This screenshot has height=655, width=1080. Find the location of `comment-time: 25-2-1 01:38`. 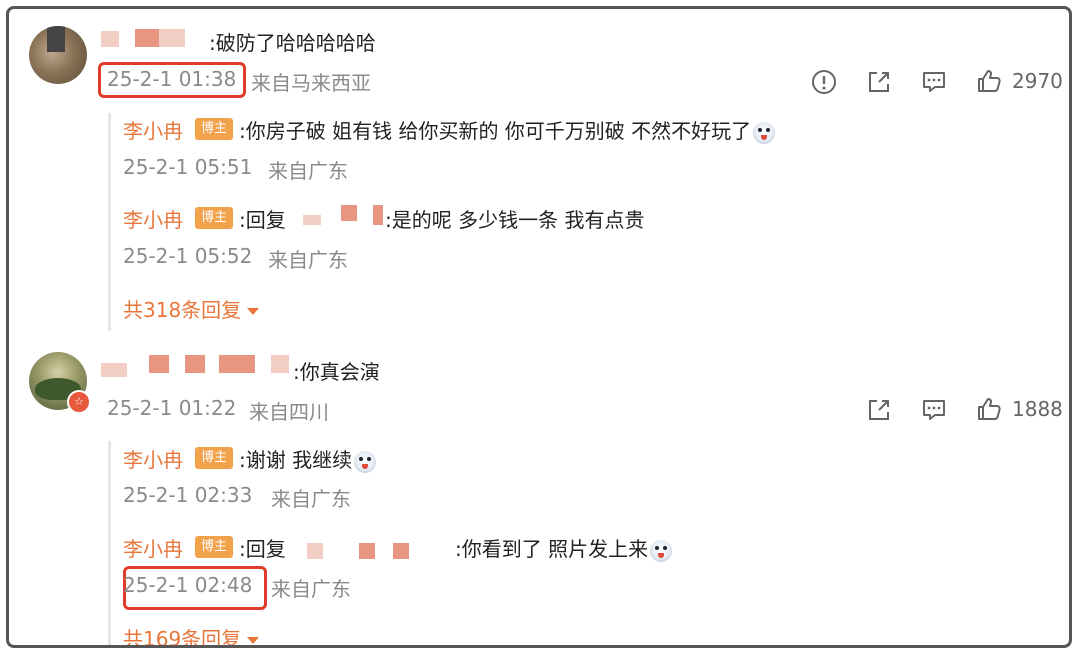

comment-time: 25-2-1 01:38 is located at coordinates (172, 79).